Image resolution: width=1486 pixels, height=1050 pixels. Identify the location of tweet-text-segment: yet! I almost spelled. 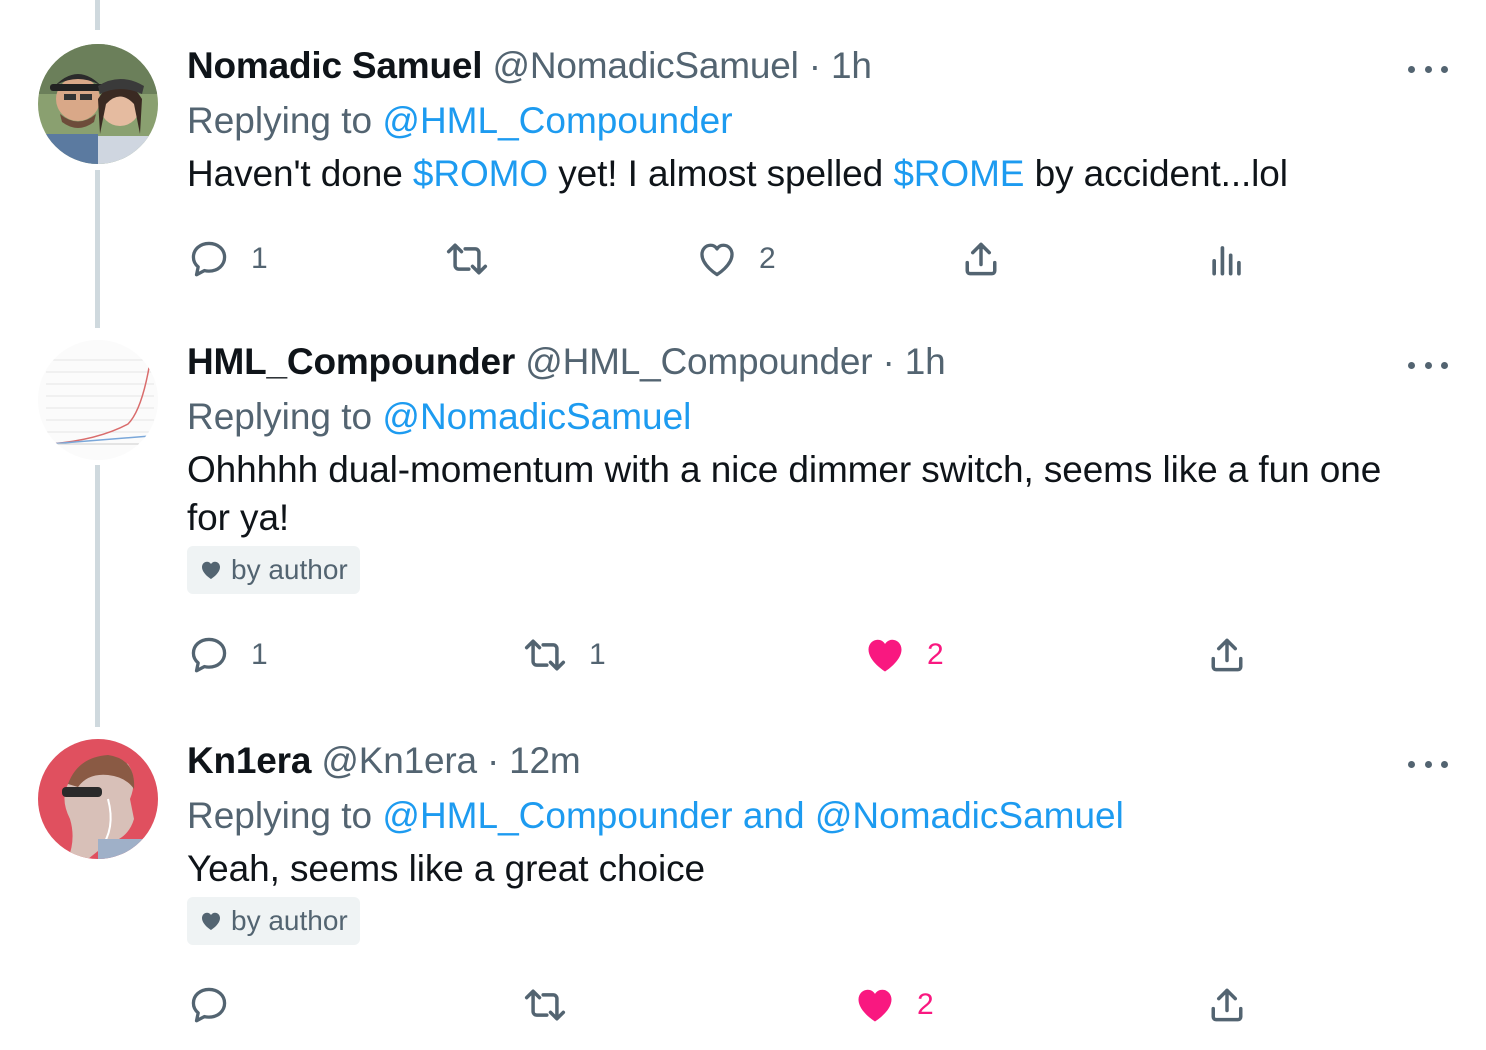
(721, 173).